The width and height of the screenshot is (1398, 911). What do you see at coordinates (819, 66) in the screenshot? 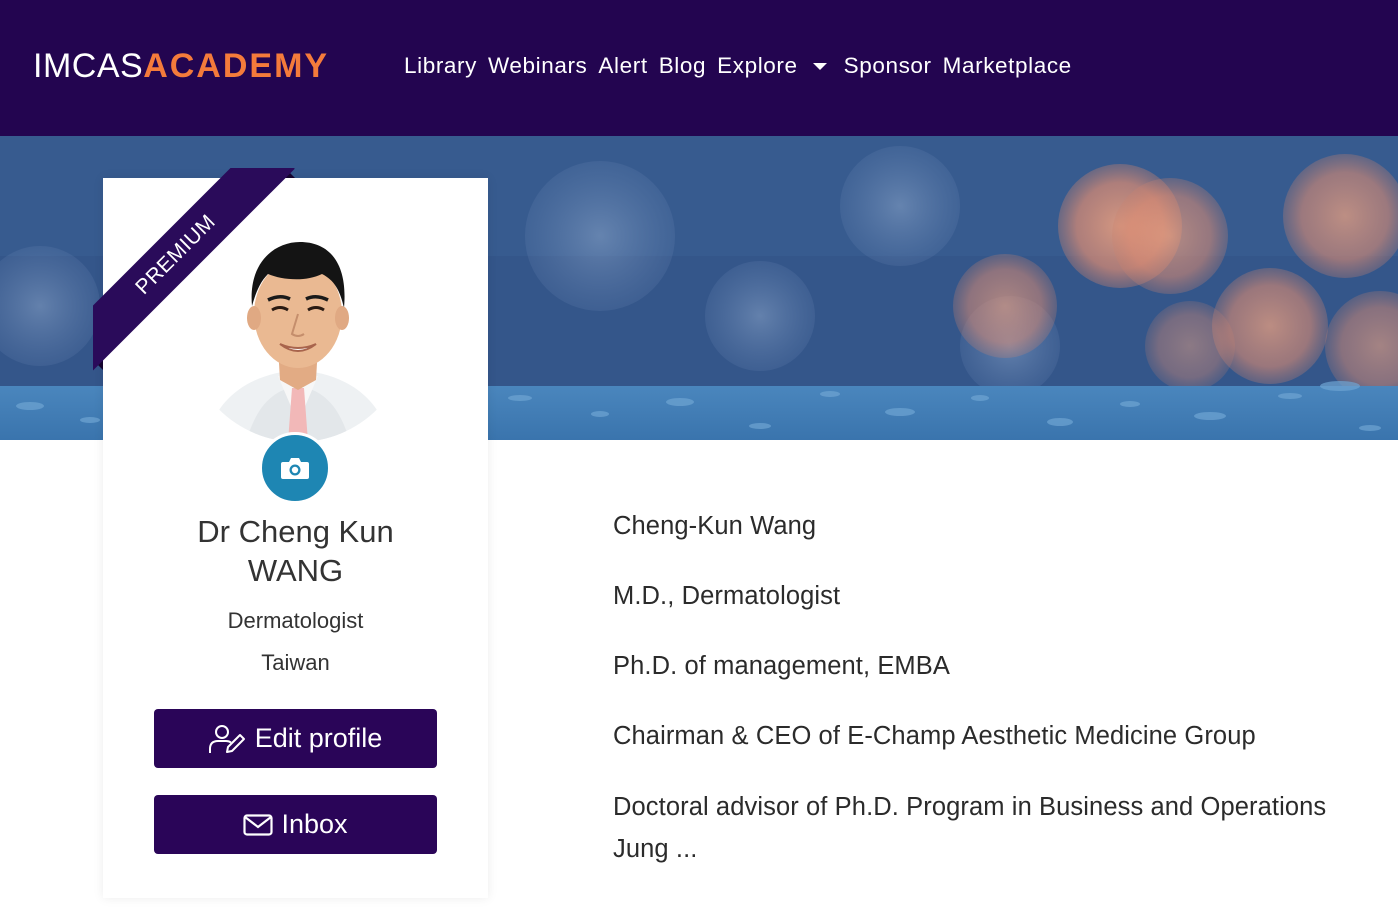
I see `chevron-down-icon` at bounding box center [819, 66].